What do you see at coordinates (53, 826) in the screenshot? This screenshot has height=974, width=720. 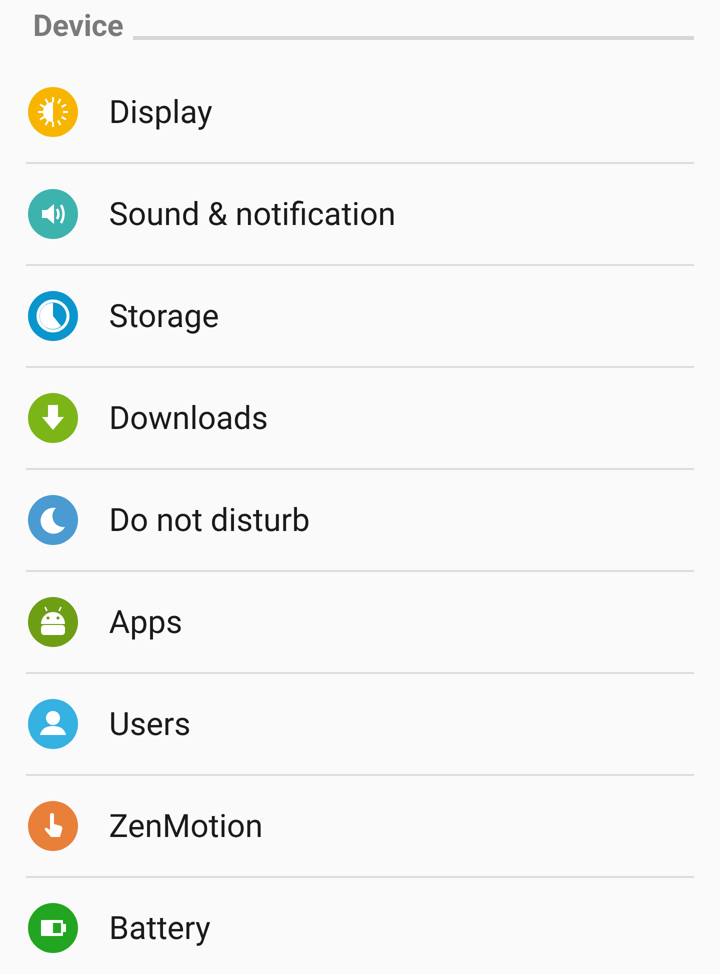 I see `hand-icon` at bounding box center [53, 826].